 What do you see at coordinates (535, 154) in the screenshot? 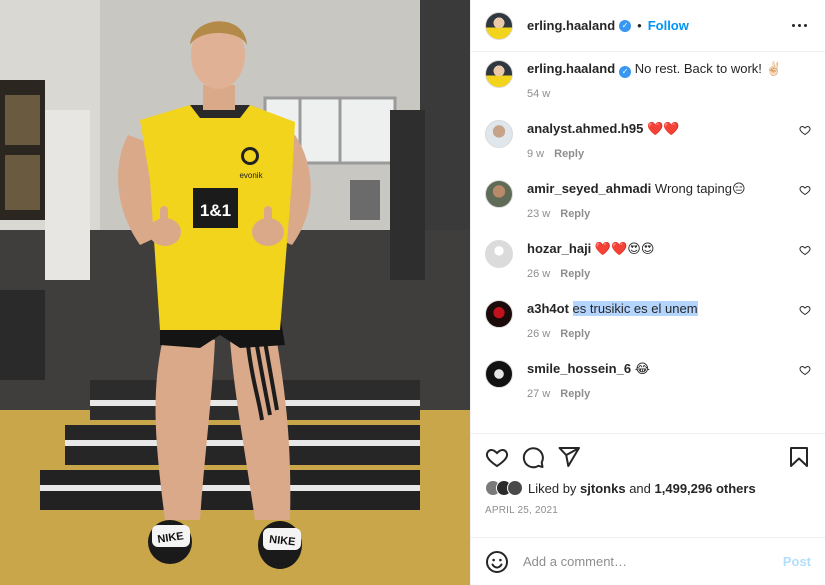
I see `comment-age: 9 w` at bounding box center [535, 154].